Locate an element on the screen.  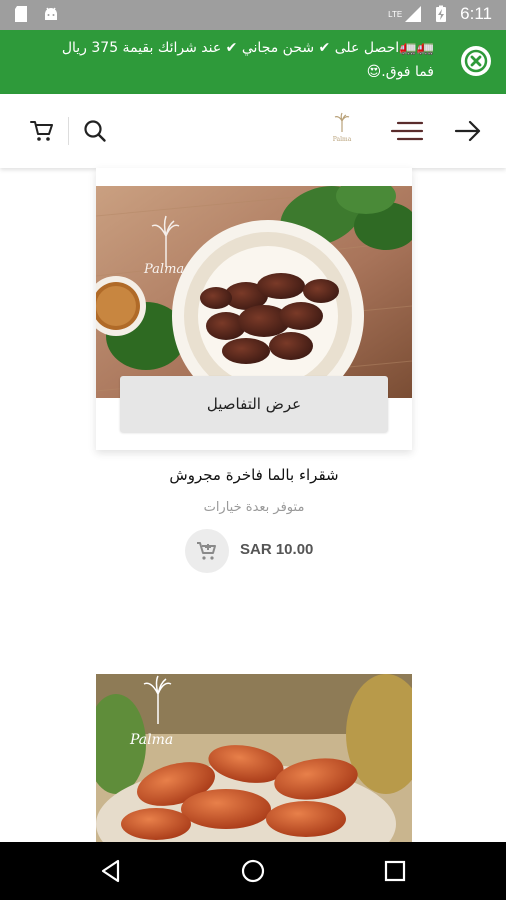
nav-home-button is located at coordinates (253, 871).